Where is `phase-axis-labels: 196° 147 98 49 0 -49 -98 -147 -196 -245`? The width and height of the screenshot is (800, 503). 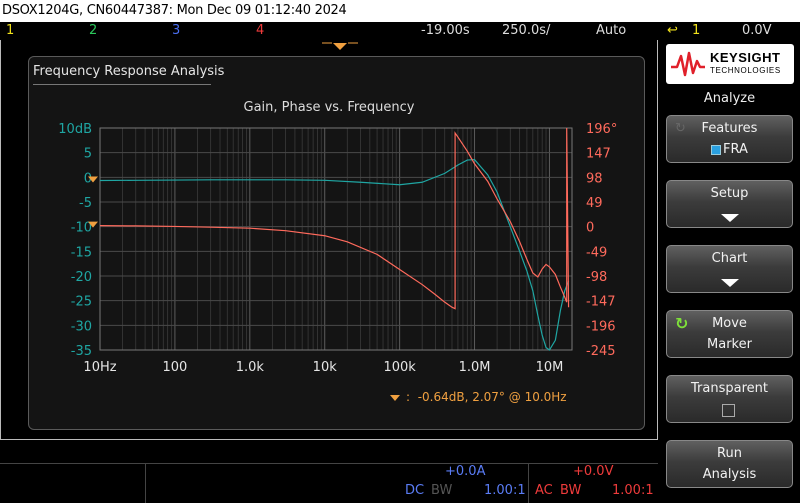 phase-axis-labels: 196° 147 98 49 0 -49 -98 -147 -196 -245 is located at coordinates (601, 240).